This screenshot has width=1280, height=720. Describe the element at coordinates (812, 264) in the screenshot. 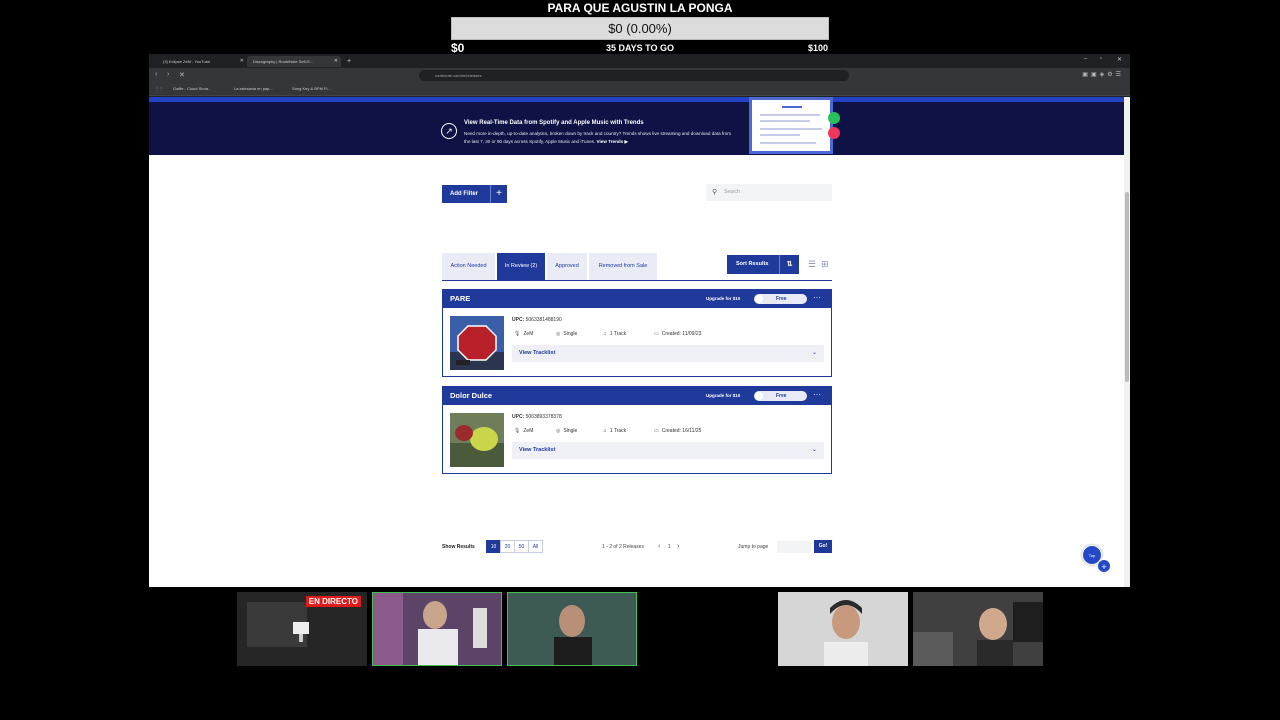

I see `list-view-icon: ☰` at that location.